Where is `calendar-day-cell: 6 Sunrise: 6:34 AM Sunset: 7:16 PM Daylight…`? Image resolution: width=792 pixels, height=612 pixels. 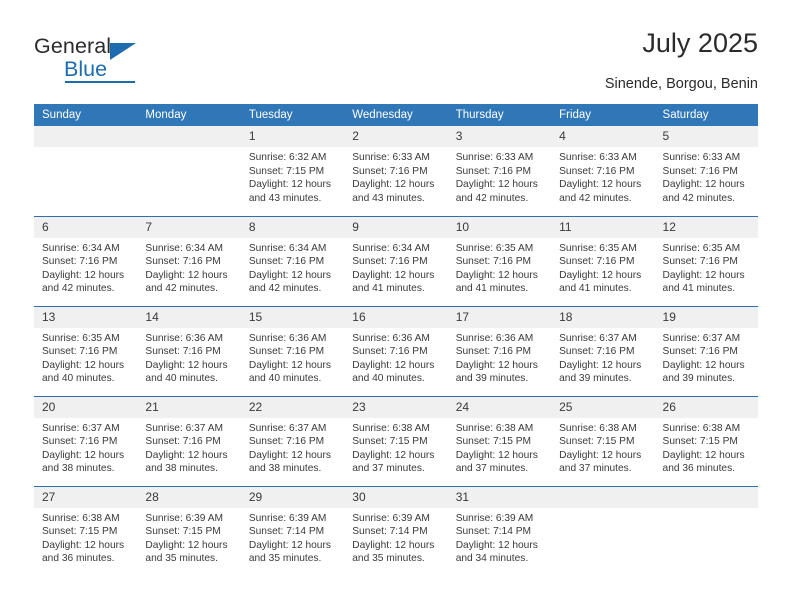 calendar-day-cell: 6 Sunrise: 6:34 AM Sunset: 7:16 PM Daylight… is located at coordinates (86, 260).